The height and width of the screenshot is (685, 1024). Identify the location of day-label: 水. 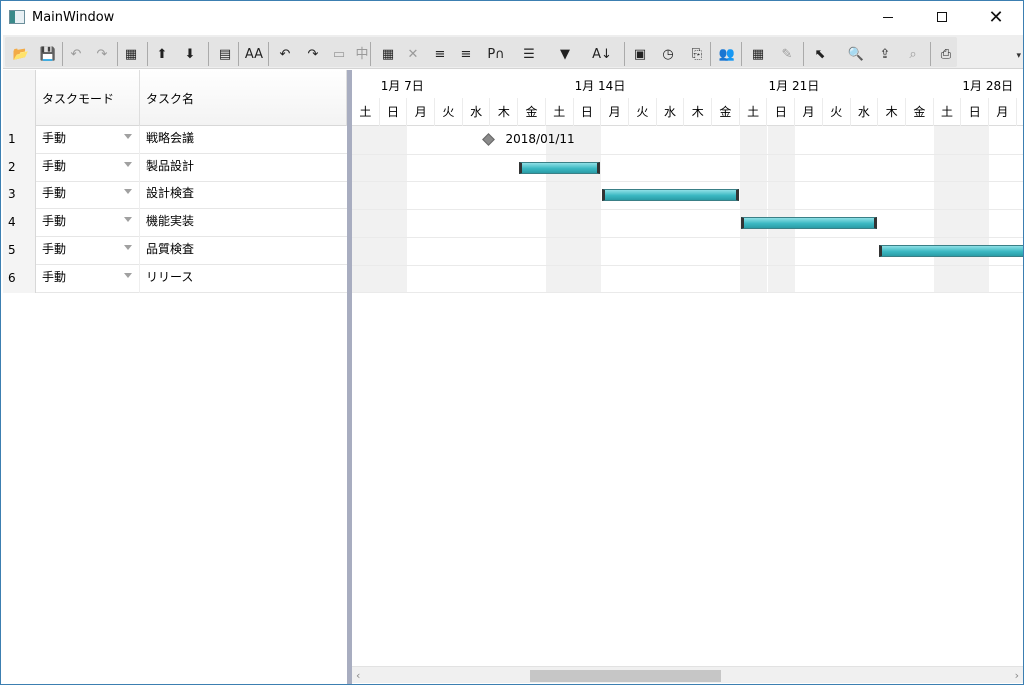
(865, 112).